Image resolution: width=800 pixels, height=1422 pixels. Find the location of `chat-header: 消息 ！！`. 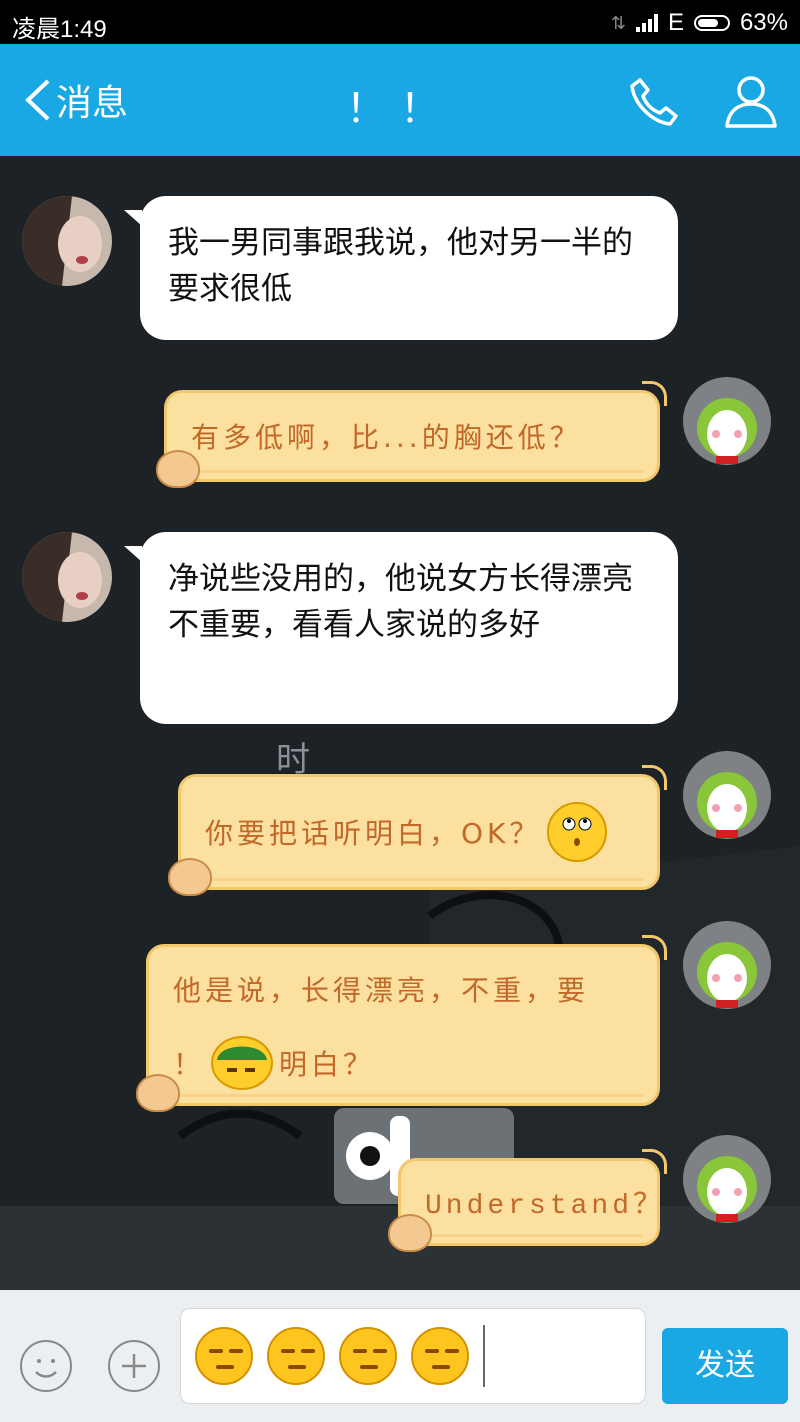

chat-header: 消息 ！！ is located at coordinates (400, 100).